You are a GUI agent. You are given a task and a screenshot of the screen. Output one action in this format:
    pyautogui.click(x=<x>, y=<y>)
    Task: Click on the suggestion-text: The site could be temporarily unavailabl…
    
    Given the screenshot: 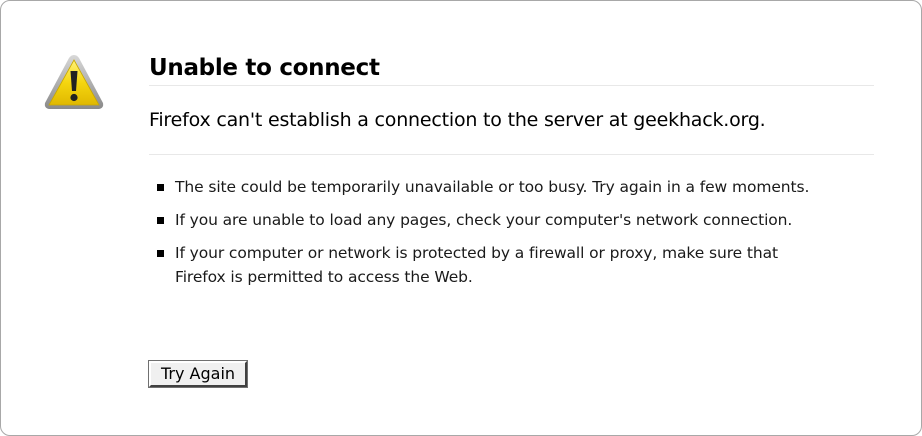 What is the action you would take?
    pyautogui.click(x=492, y=187)
    